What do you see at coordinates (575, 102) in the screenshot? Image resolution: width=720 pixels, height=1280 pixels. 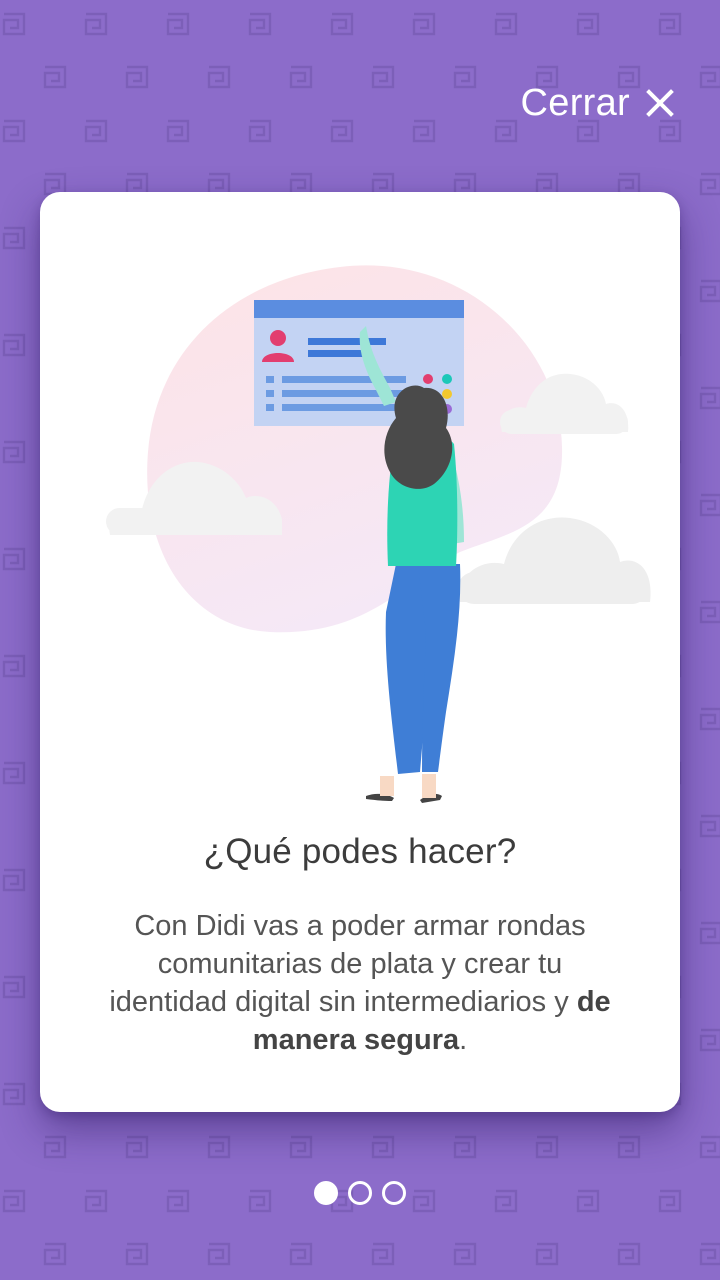 I see `close-label: Cerrar` at bounding box center [575, 102].